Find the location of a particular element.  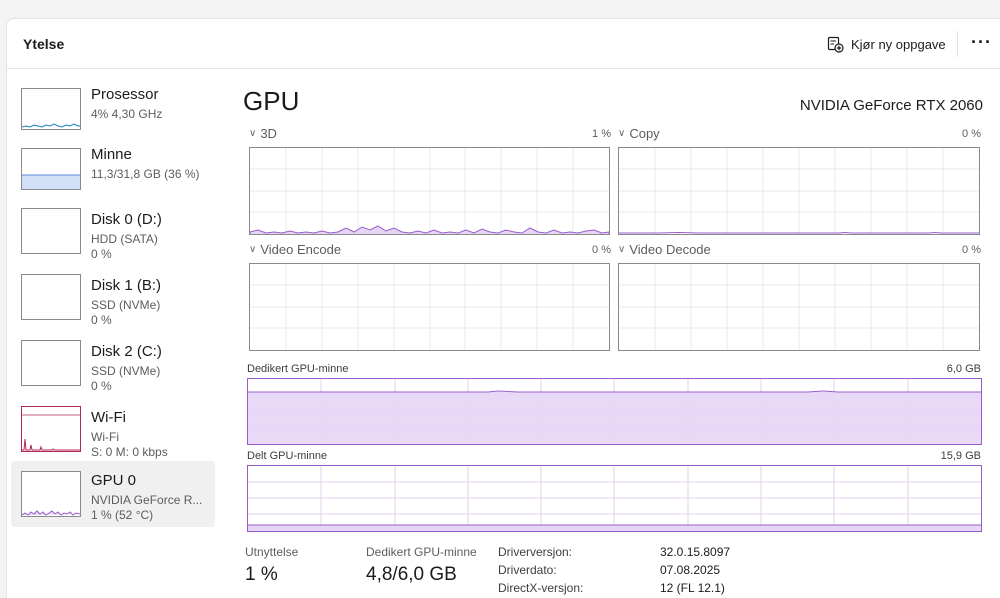

dedicated-memory-graph is located at coordinates (614, 411).